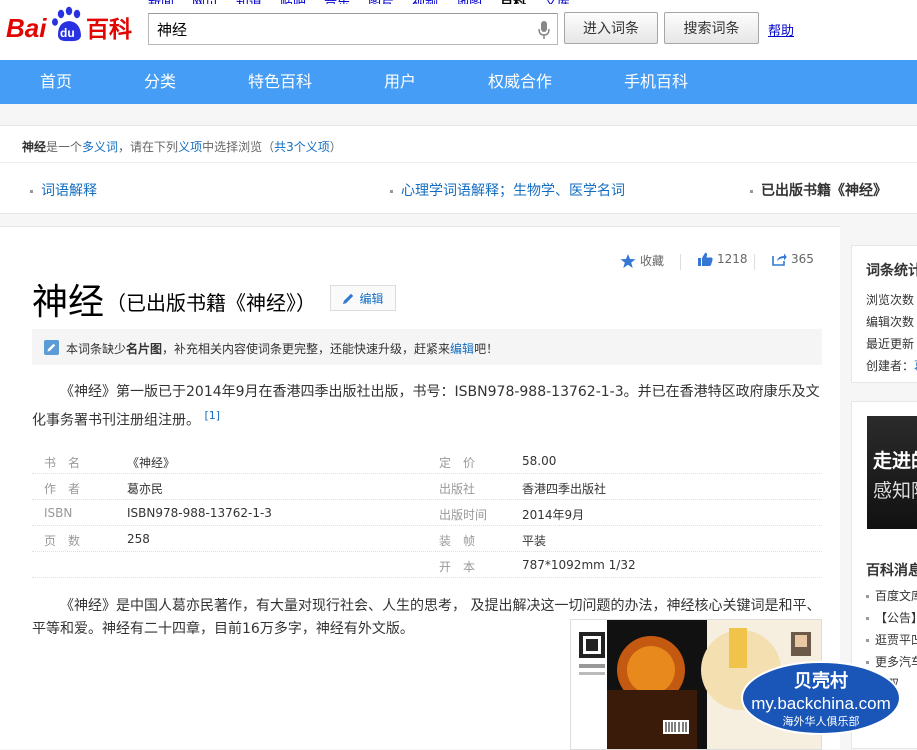 The image size is (917, 750). I want to click on backchina-watermark: 贝壳村 my.backchina.com 海外华人俱乐部, so click(821, 698).